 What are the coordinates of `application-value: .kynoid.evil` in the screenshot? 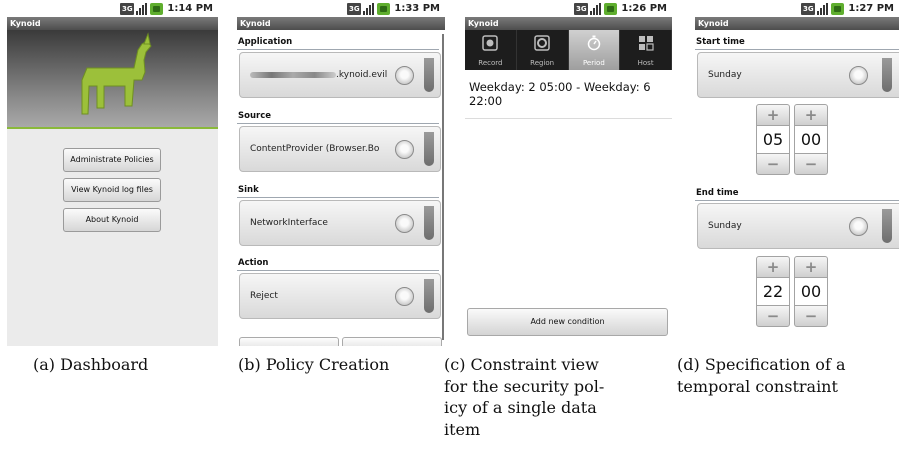 It's located at (362, 75).